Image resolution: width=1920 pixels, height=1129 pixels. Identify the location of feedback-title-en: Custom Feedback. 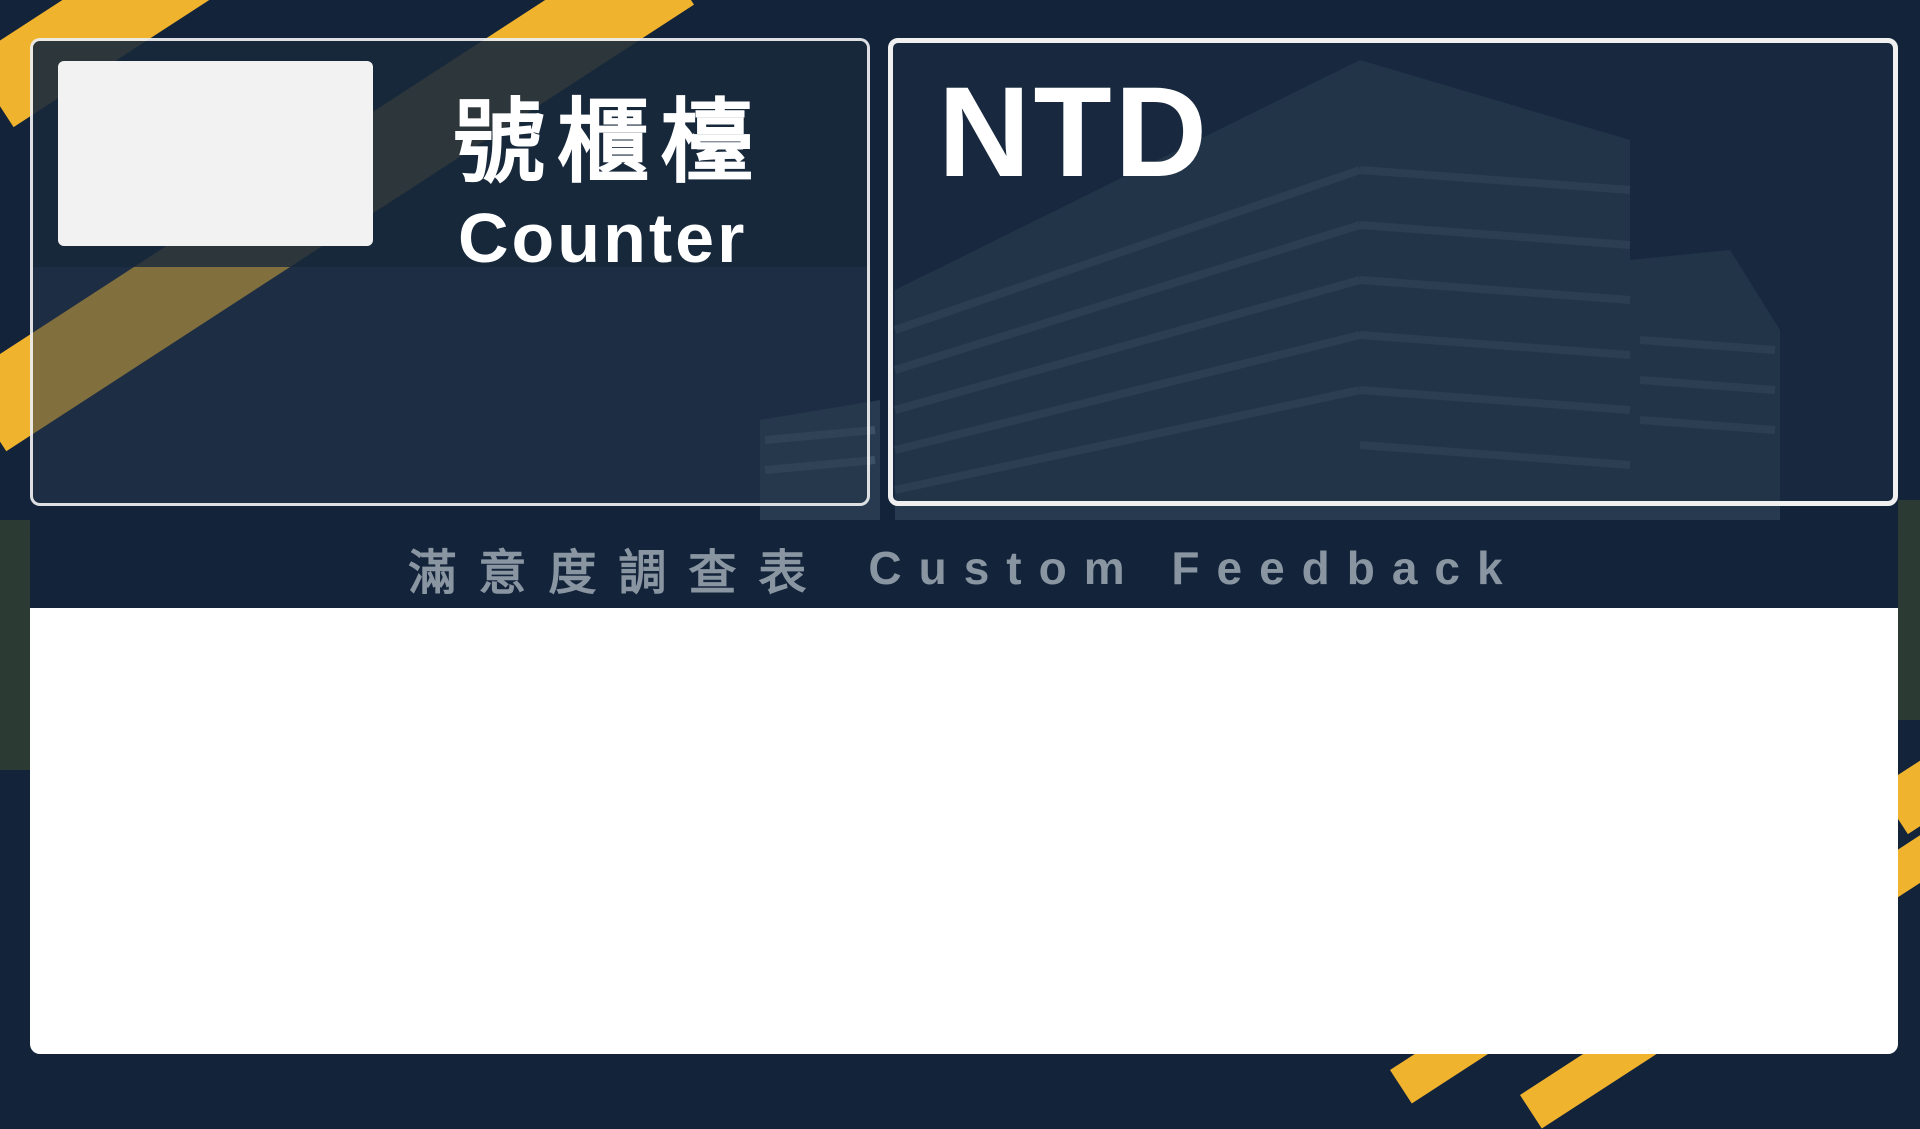
(1194, 568).